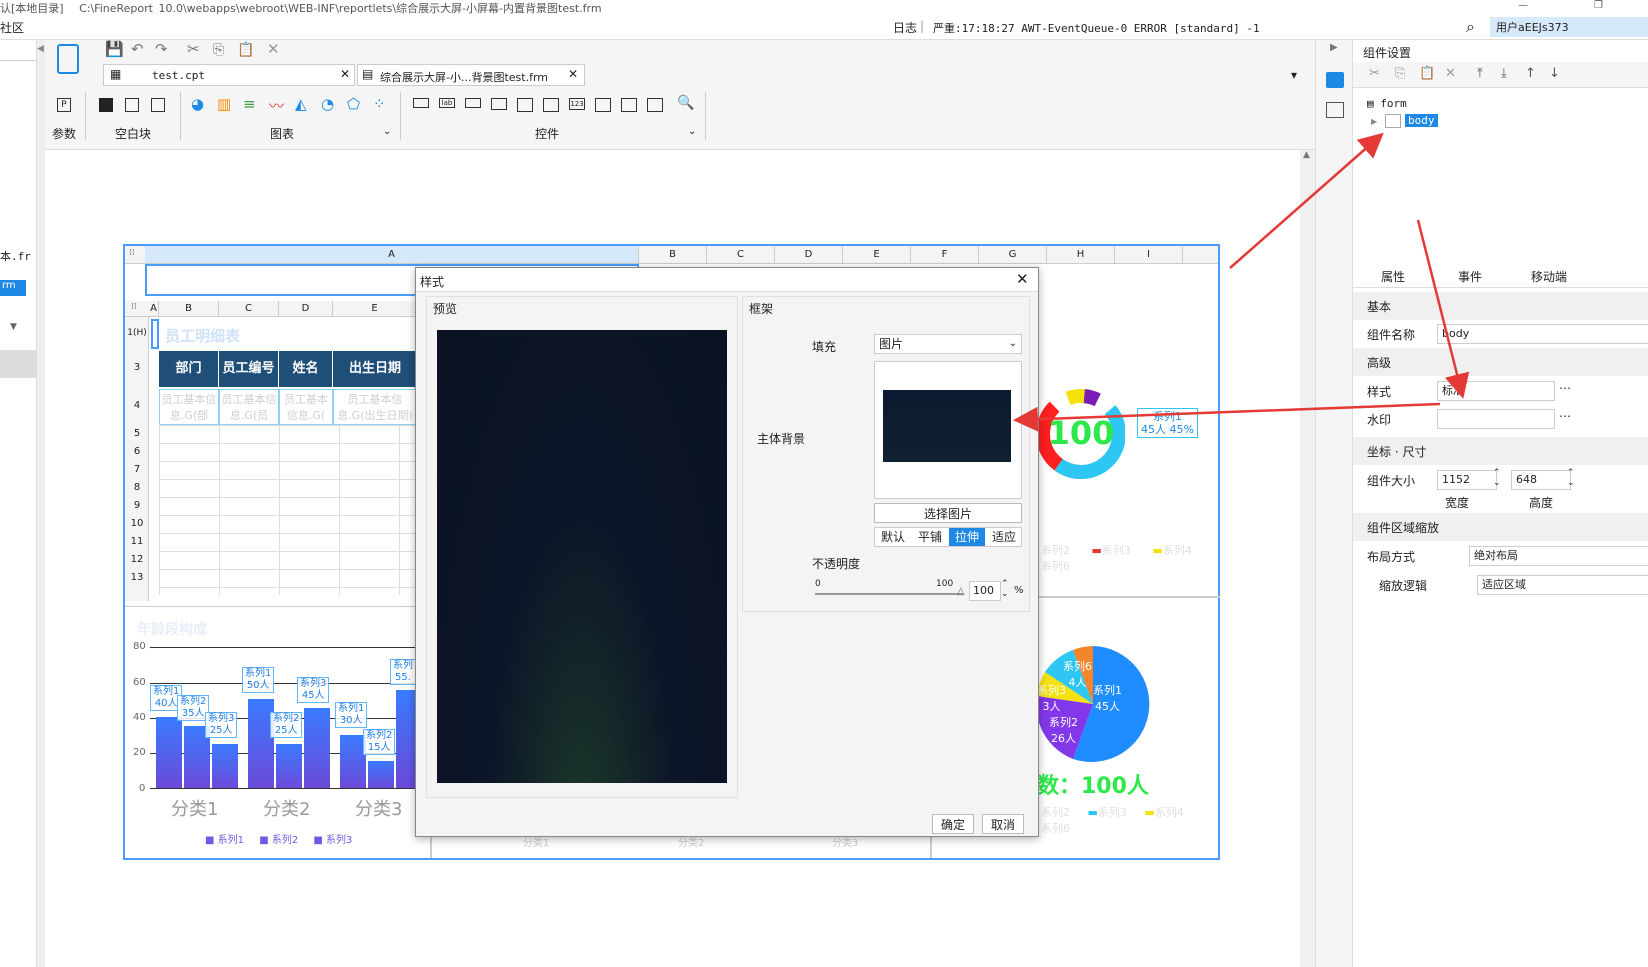 The width and height of the screenshot is (1648, 967). I want to click on arrow-to-body, so click(1306, 200).